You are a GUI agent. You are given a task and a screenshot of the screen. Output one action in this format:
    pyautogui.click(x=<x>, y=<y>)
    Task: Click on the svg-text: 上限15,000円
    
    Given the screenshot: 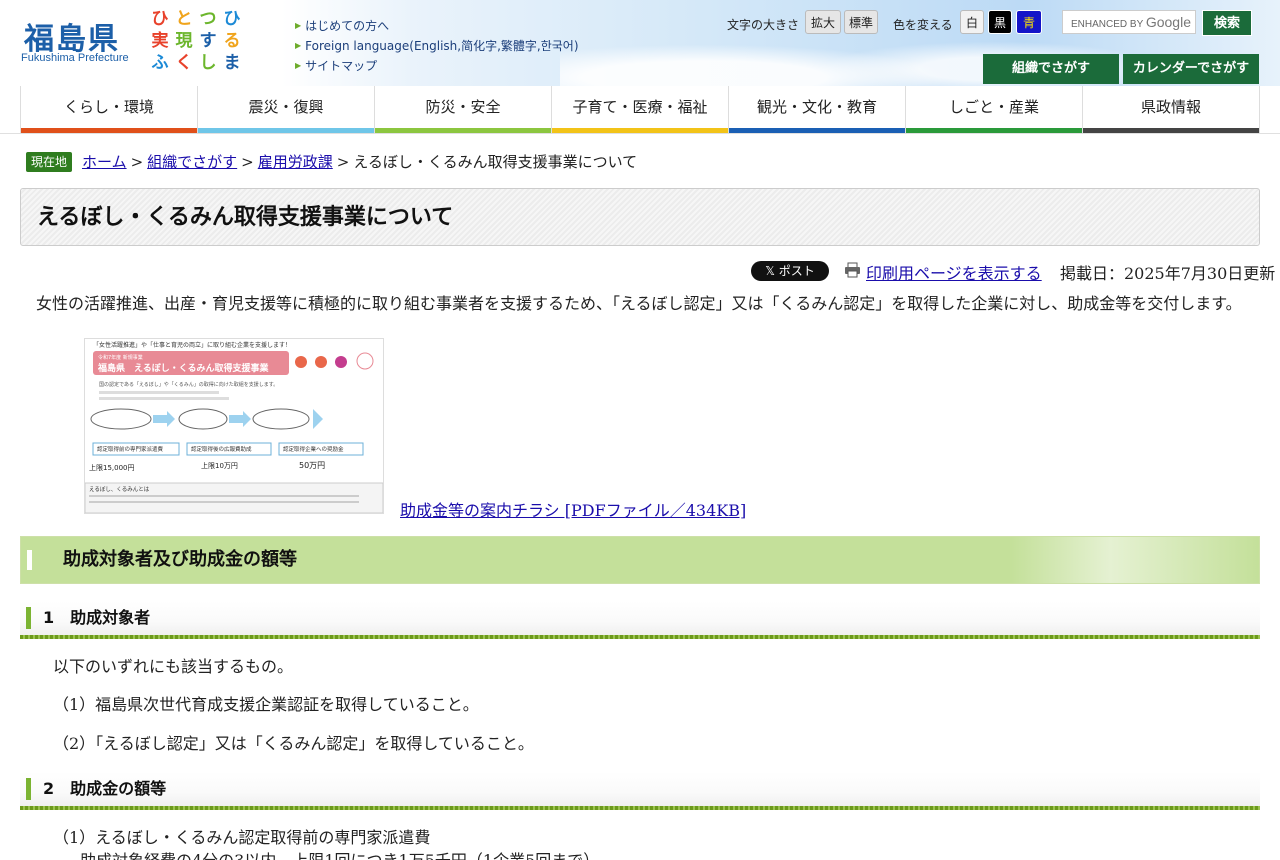 What is the action you would take?
    pyautogui.click(x=112, y=467)
    